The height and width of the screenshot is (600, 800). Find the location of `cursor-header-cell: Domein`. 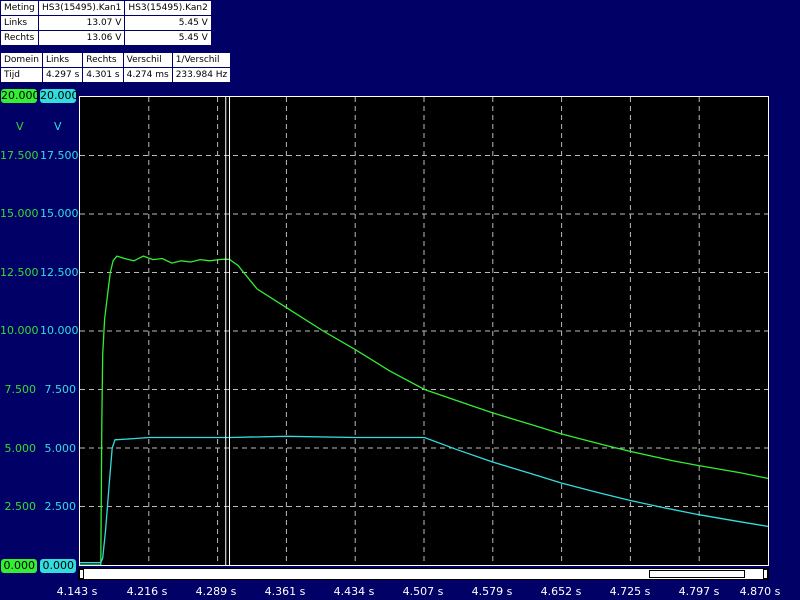

cursor-header-cell: Domein is located at coordinates (21, 60).